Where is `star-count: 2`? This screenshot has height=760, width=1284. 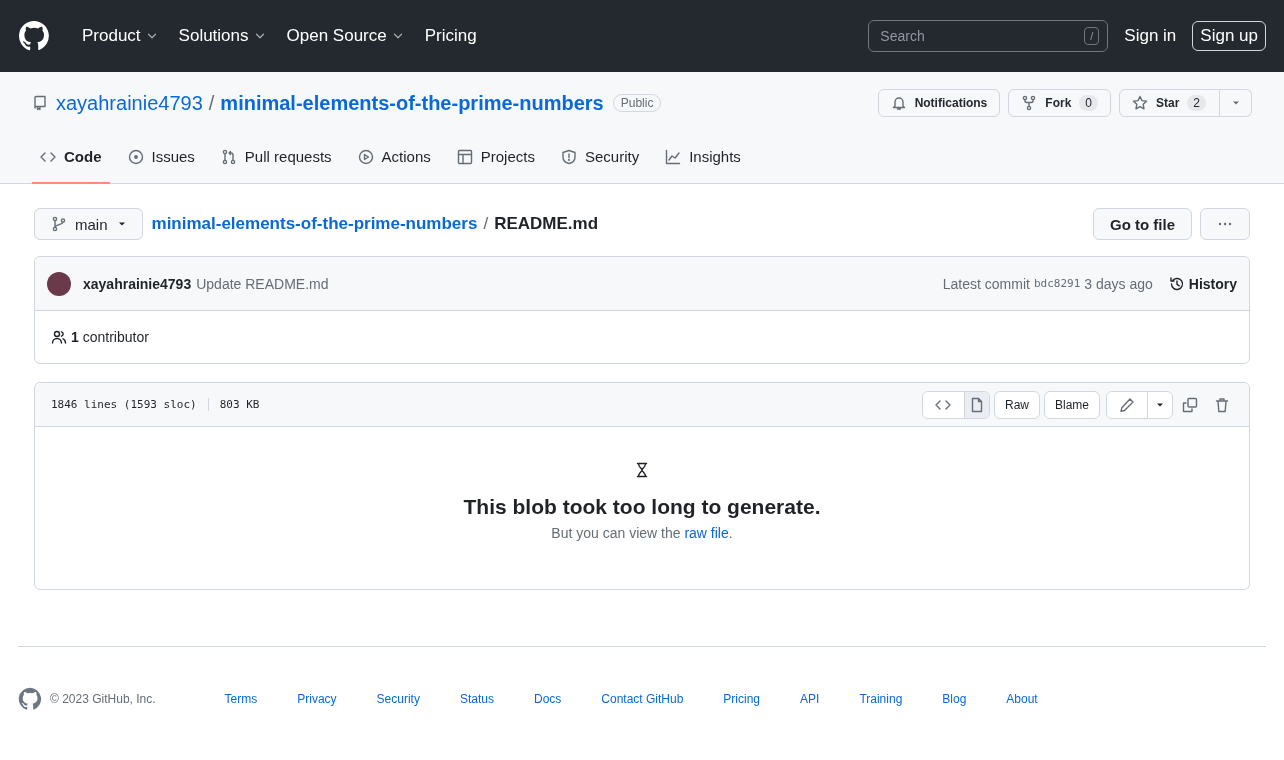
star-count: 2 is located at coordinates (1197, 103).